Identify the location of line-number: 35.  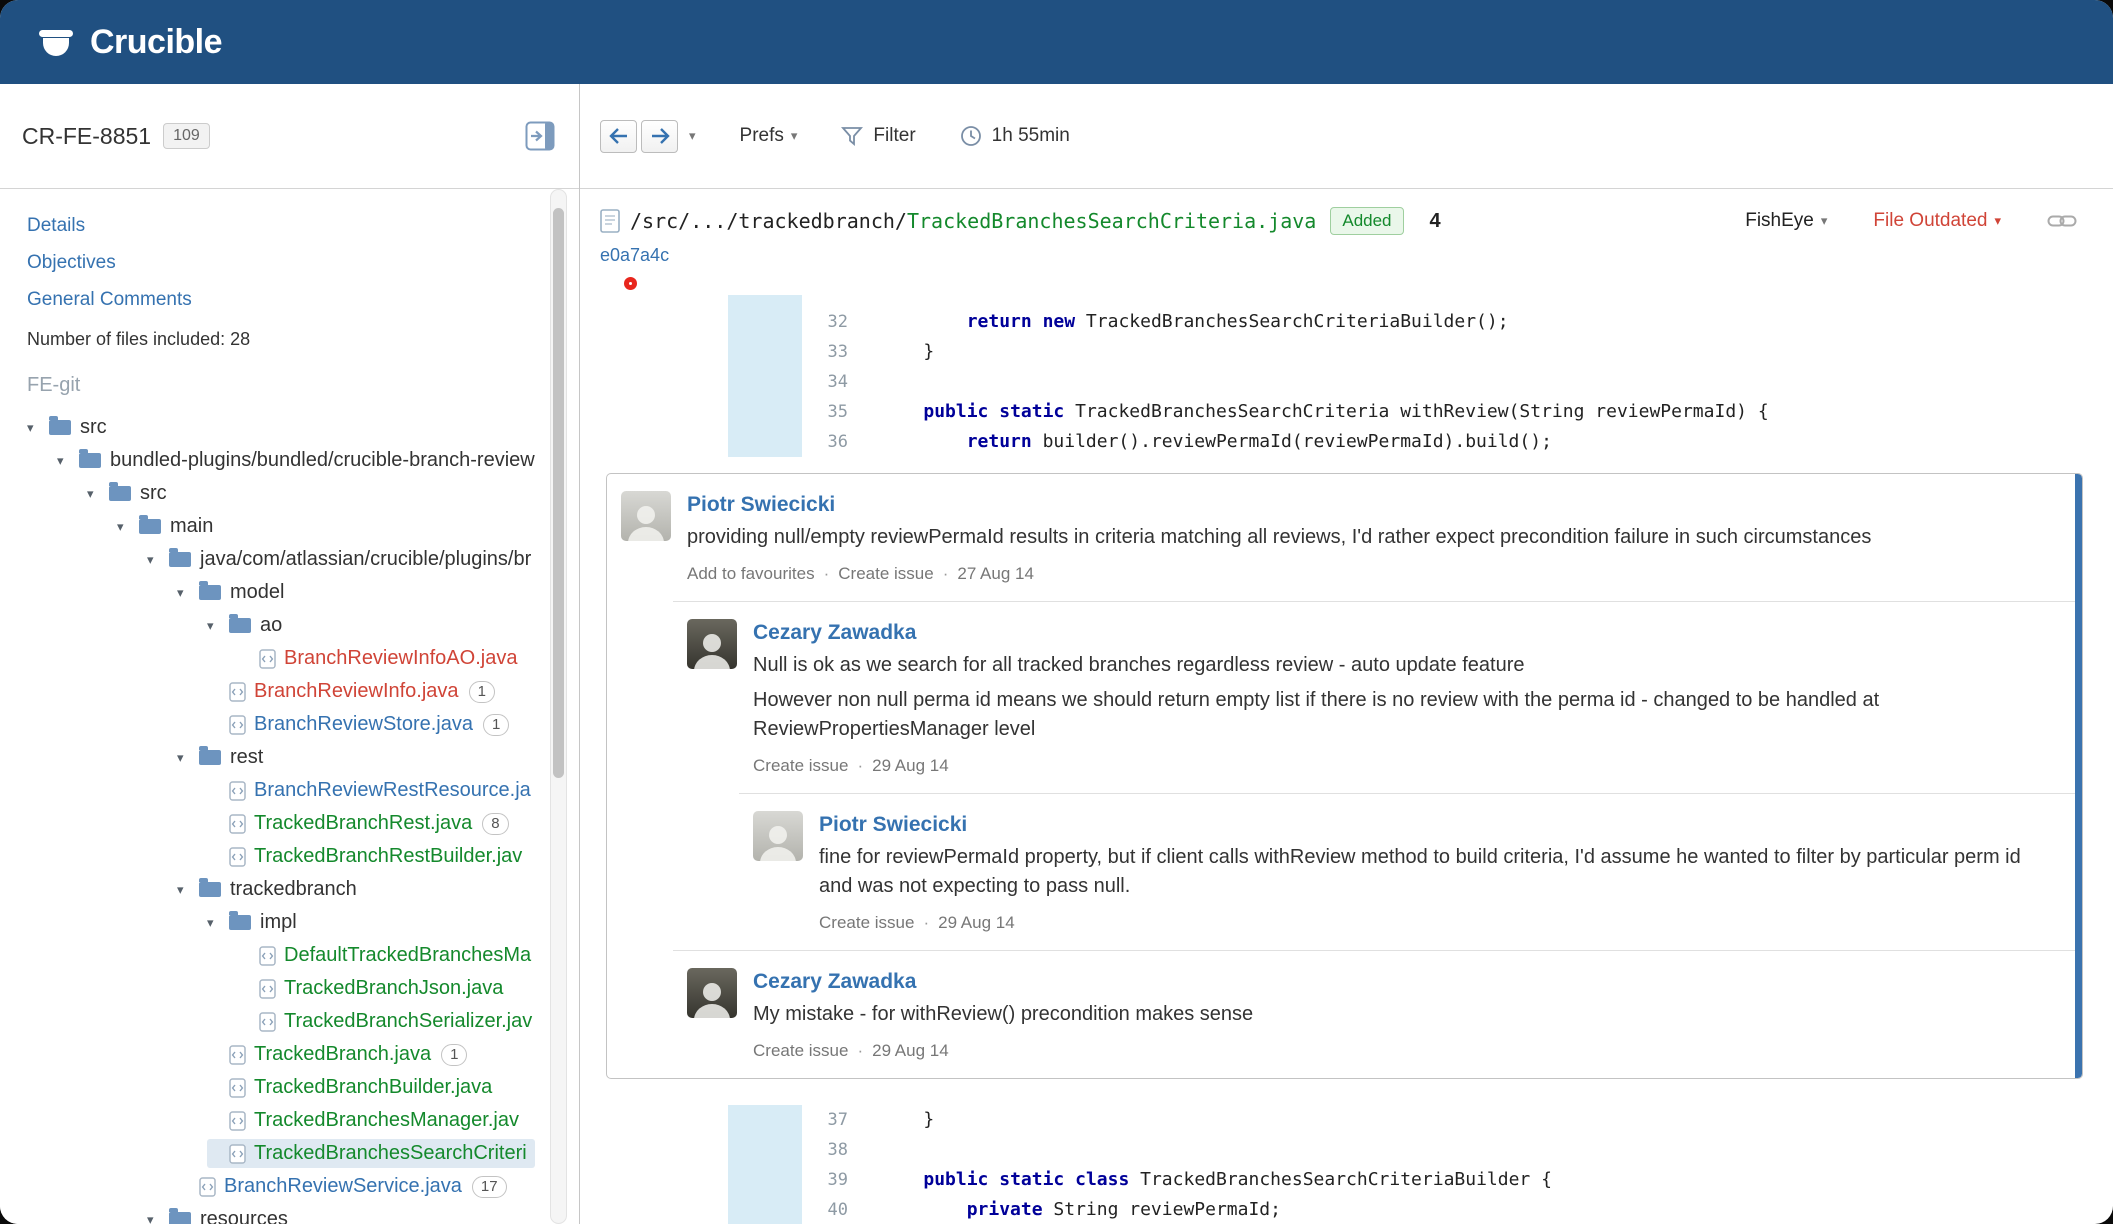
(830, 412).